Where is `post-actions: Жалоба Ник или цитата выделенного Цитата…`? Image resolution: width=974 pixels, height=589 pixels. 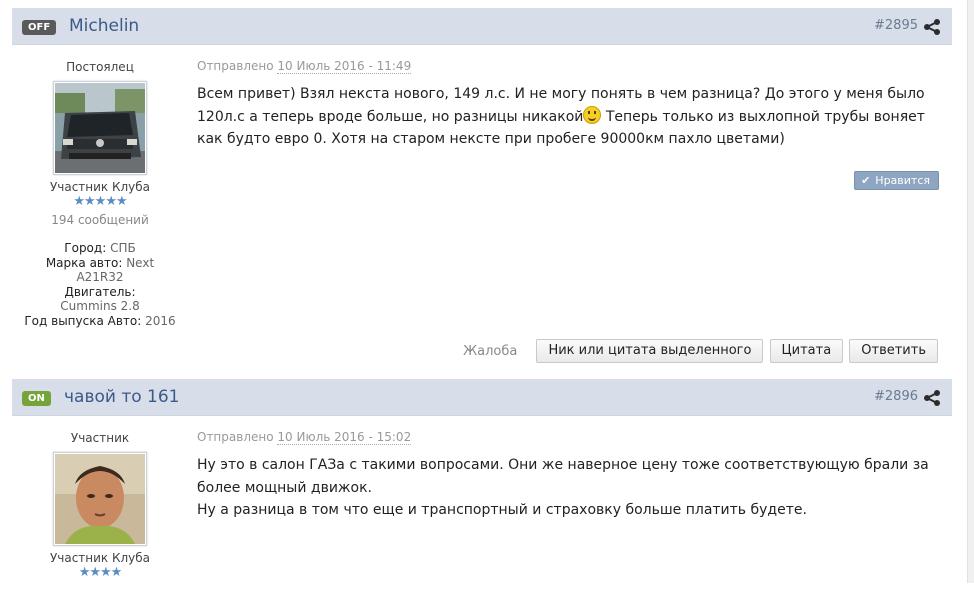
post-actions: Жалоба Ник или цитата выделенного Цитата… is located at coordinates (700, 351).